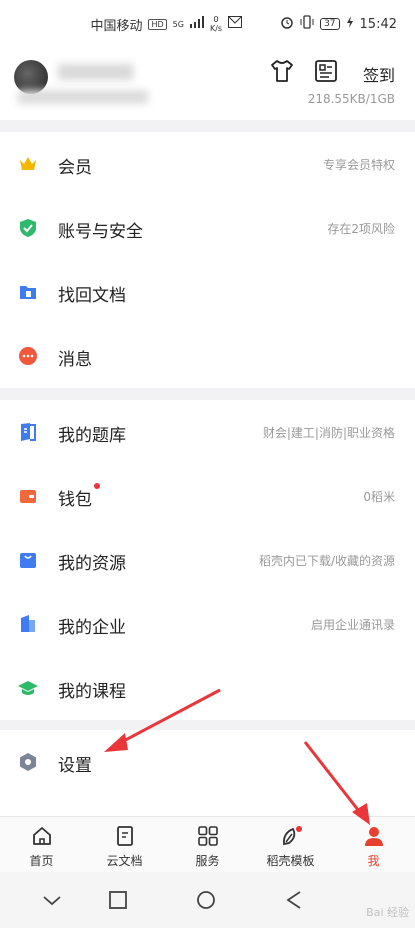 The image size is (415, 928). Describe the element at coordinates (75, 168) in the screenshot. I see `menu-item-label: 会员` at that location.